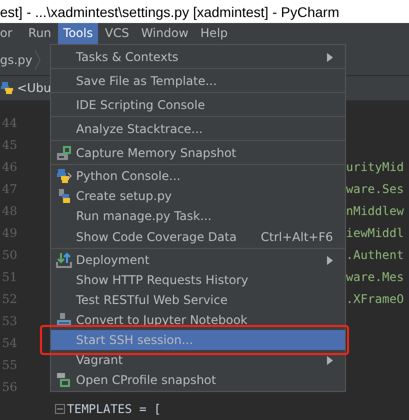 The width and height of the screenshot is (409, 420). I want to click on line-number: 44, so click(9, 123).